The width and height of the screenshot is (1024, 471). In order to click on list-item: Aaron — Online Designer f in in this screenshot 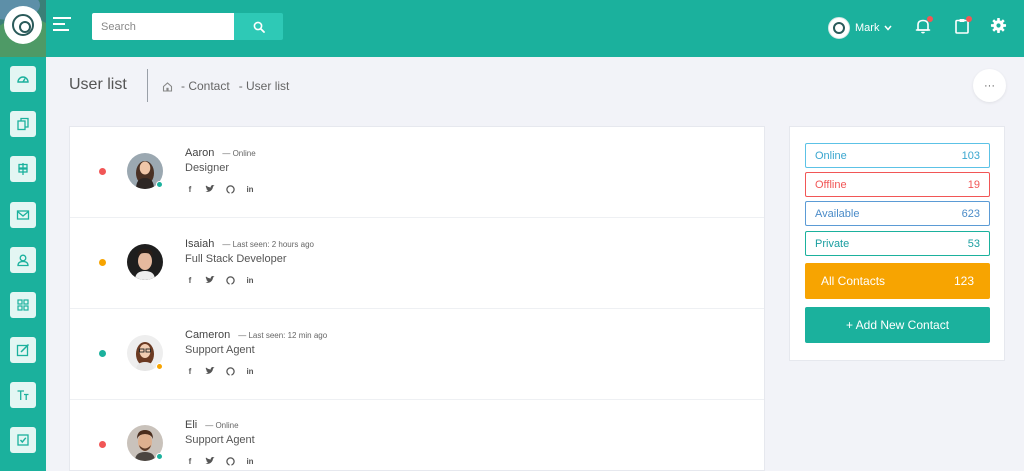, I will do `click(417, 172)`.